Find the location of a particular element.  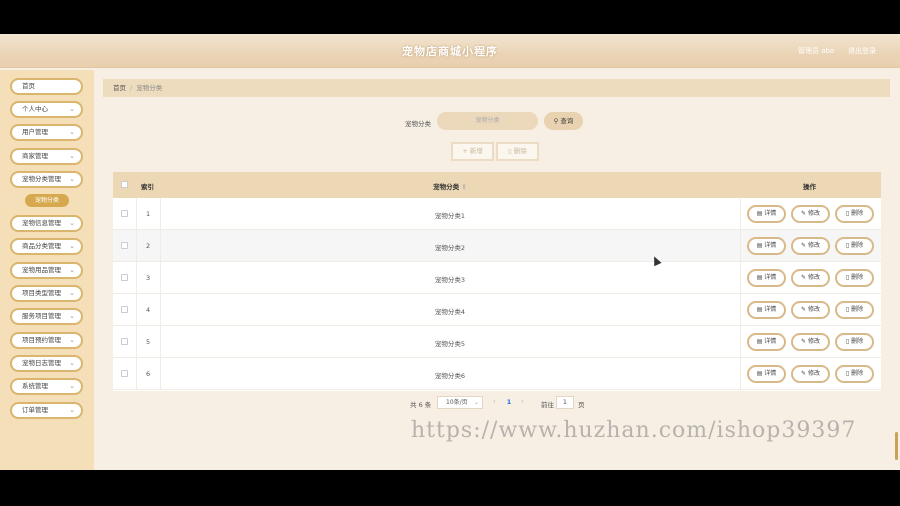

sidebar-item-pet-supplies: 宠物用品管理 ⌄ is located at coordinates (46, 270).